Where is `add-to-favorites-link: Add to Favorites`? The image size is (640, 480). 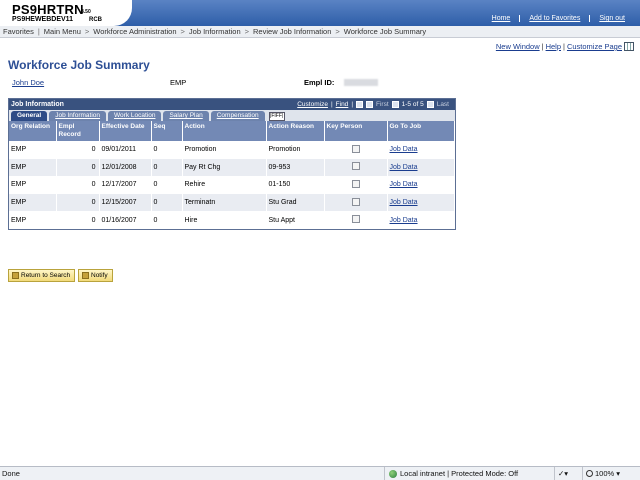 add-to-favorites-link: Add to Favorites is located at coordinates (554, 18).